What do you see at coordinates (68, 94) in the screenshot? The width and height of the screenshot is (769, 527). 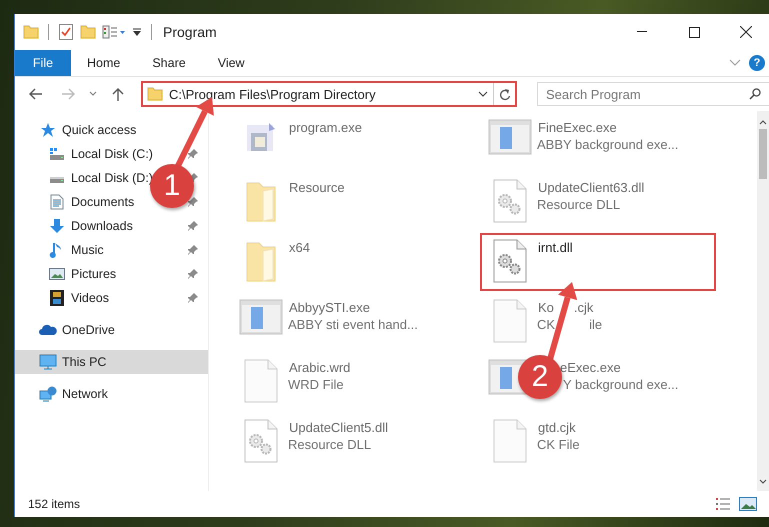 I see `forward-arrow-icon` at bounding box center [68, 94].